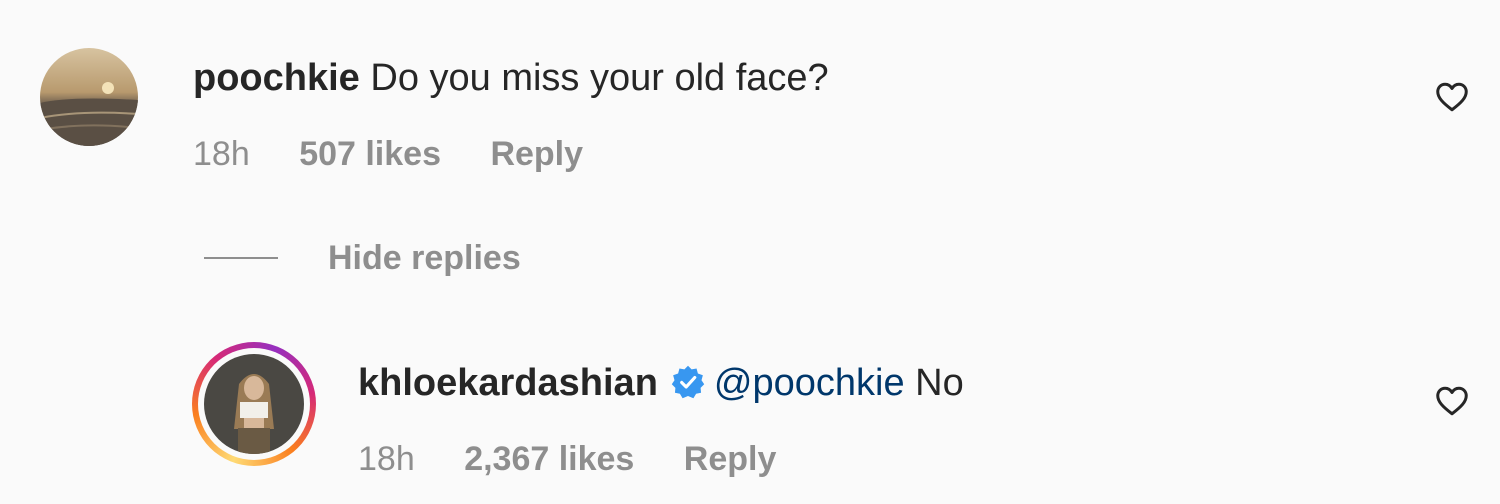  I want to click on hide-replies-button: Hide replies, so click(362, 258).